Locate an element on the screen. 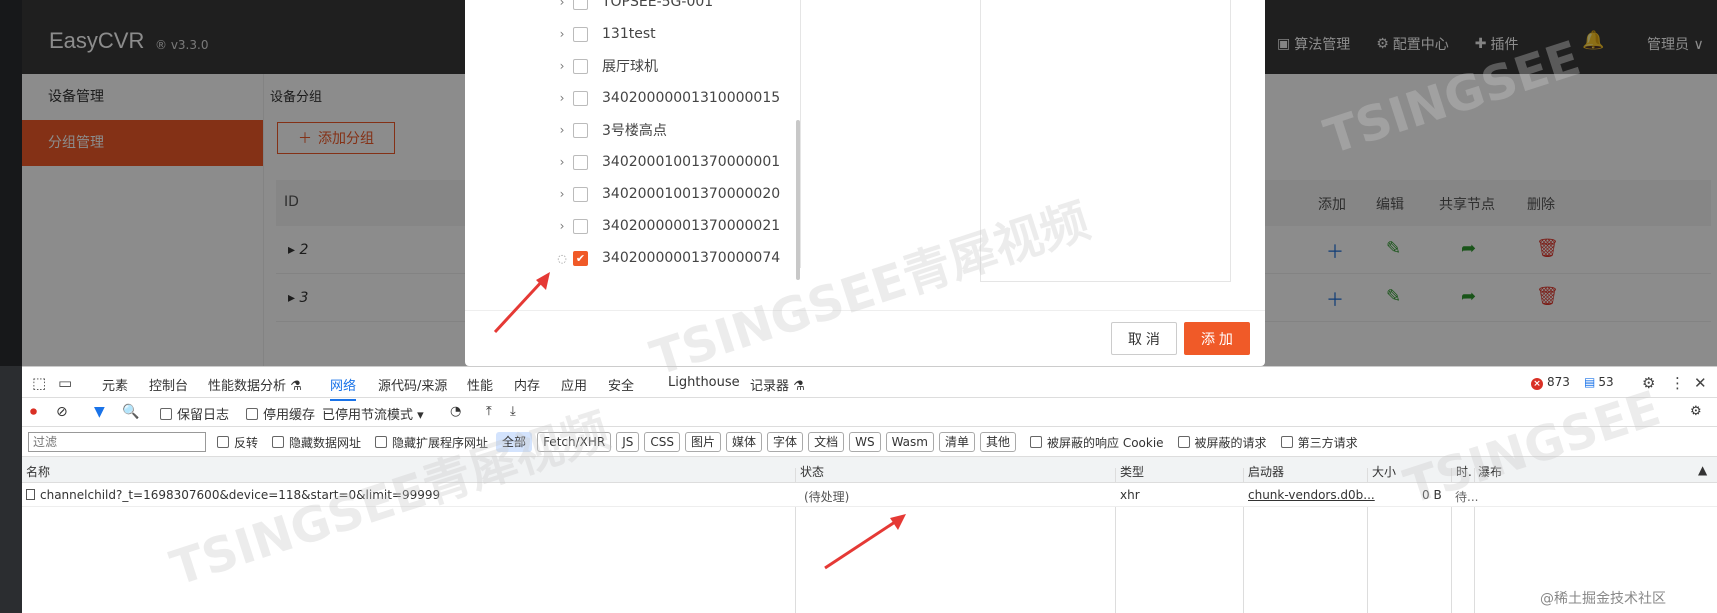  devtools-tab: 性能数据分析 ⚗ is located at coordinates (255, 384).